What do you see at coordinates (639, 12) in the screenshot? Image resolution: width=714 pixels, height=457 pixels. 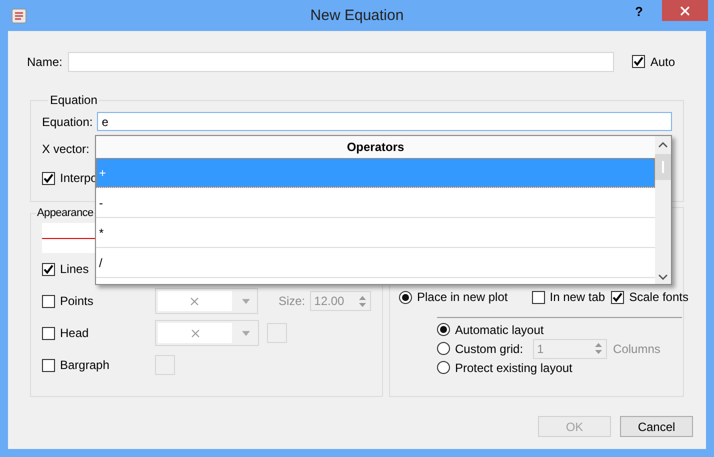 I see `help-button: ?` at bounding box center [639, 12].